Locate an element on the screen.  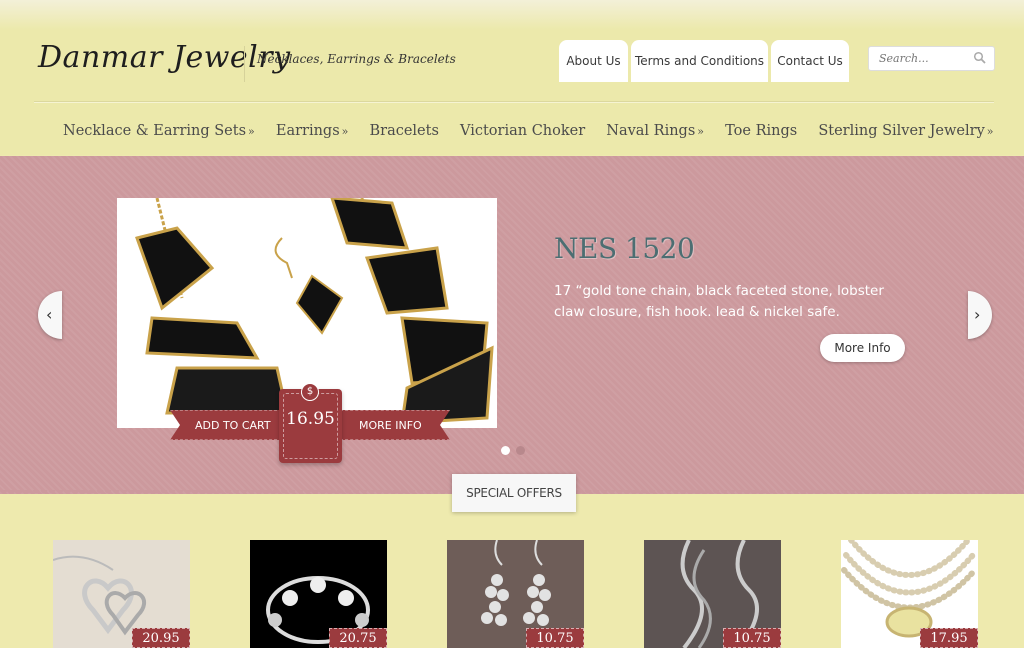
top-link-terms: Terms and Conditions is located at coordinates (699, 61).